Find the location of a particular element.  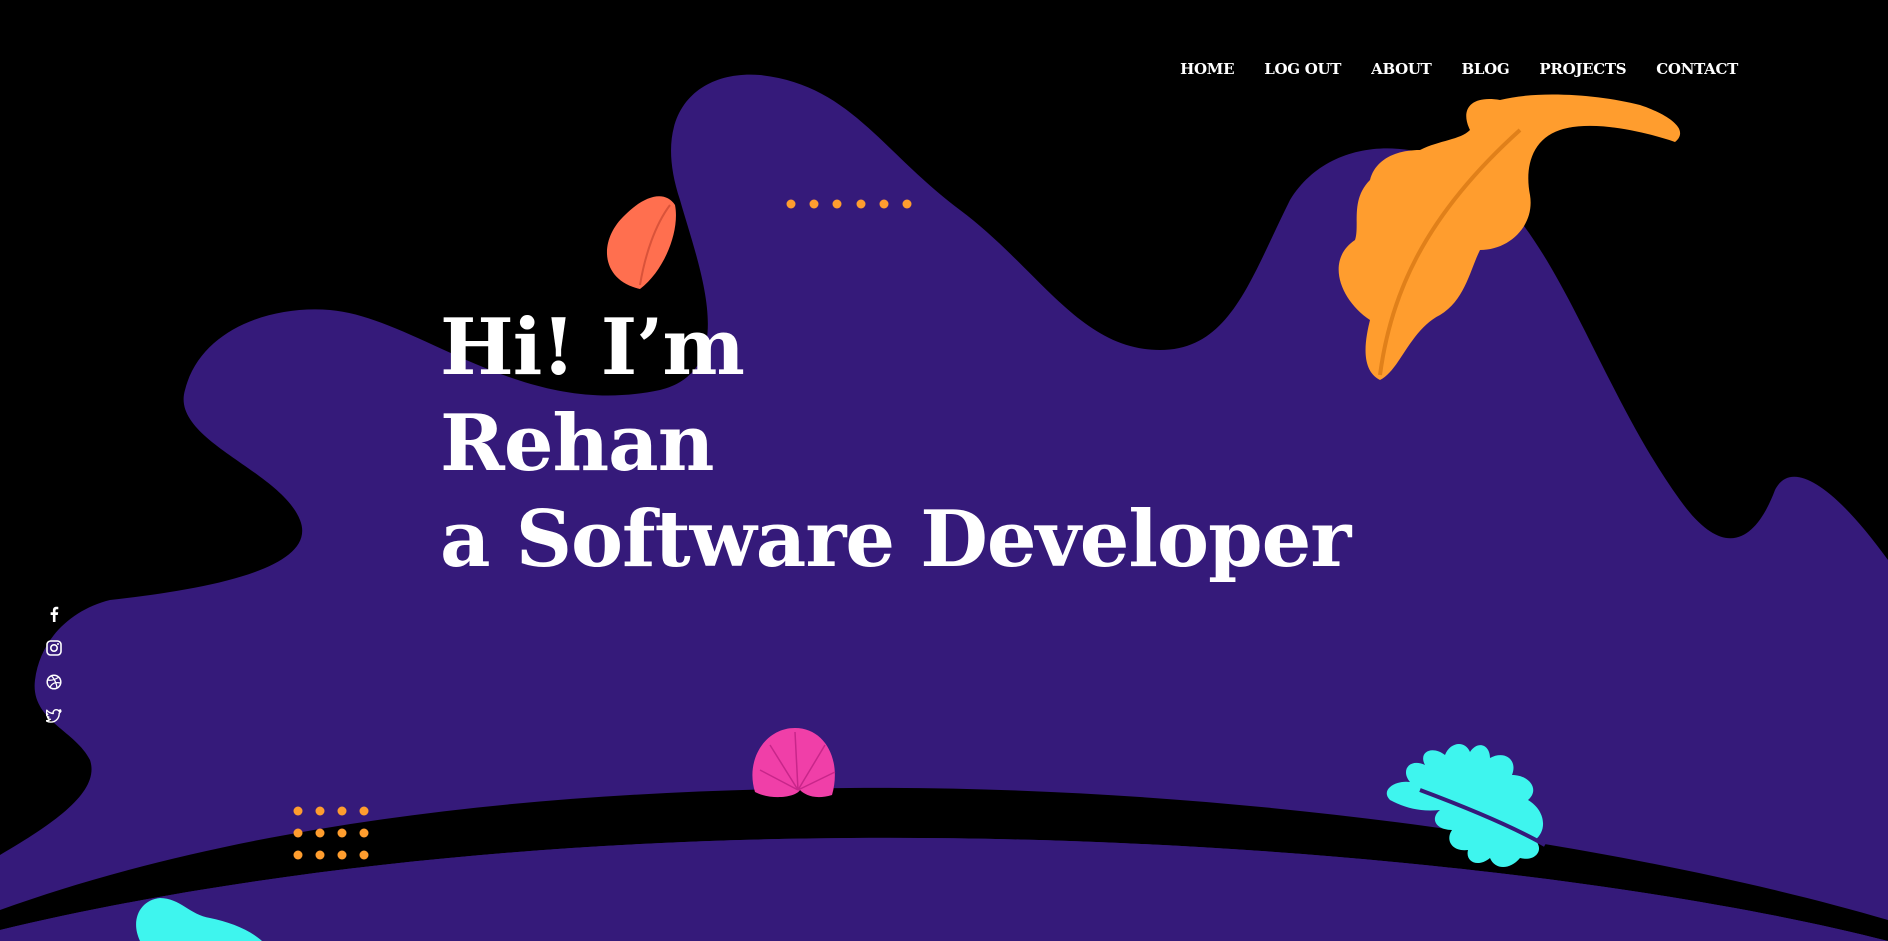

nav-blog: BLOG is located at coordinates (1486, 69).